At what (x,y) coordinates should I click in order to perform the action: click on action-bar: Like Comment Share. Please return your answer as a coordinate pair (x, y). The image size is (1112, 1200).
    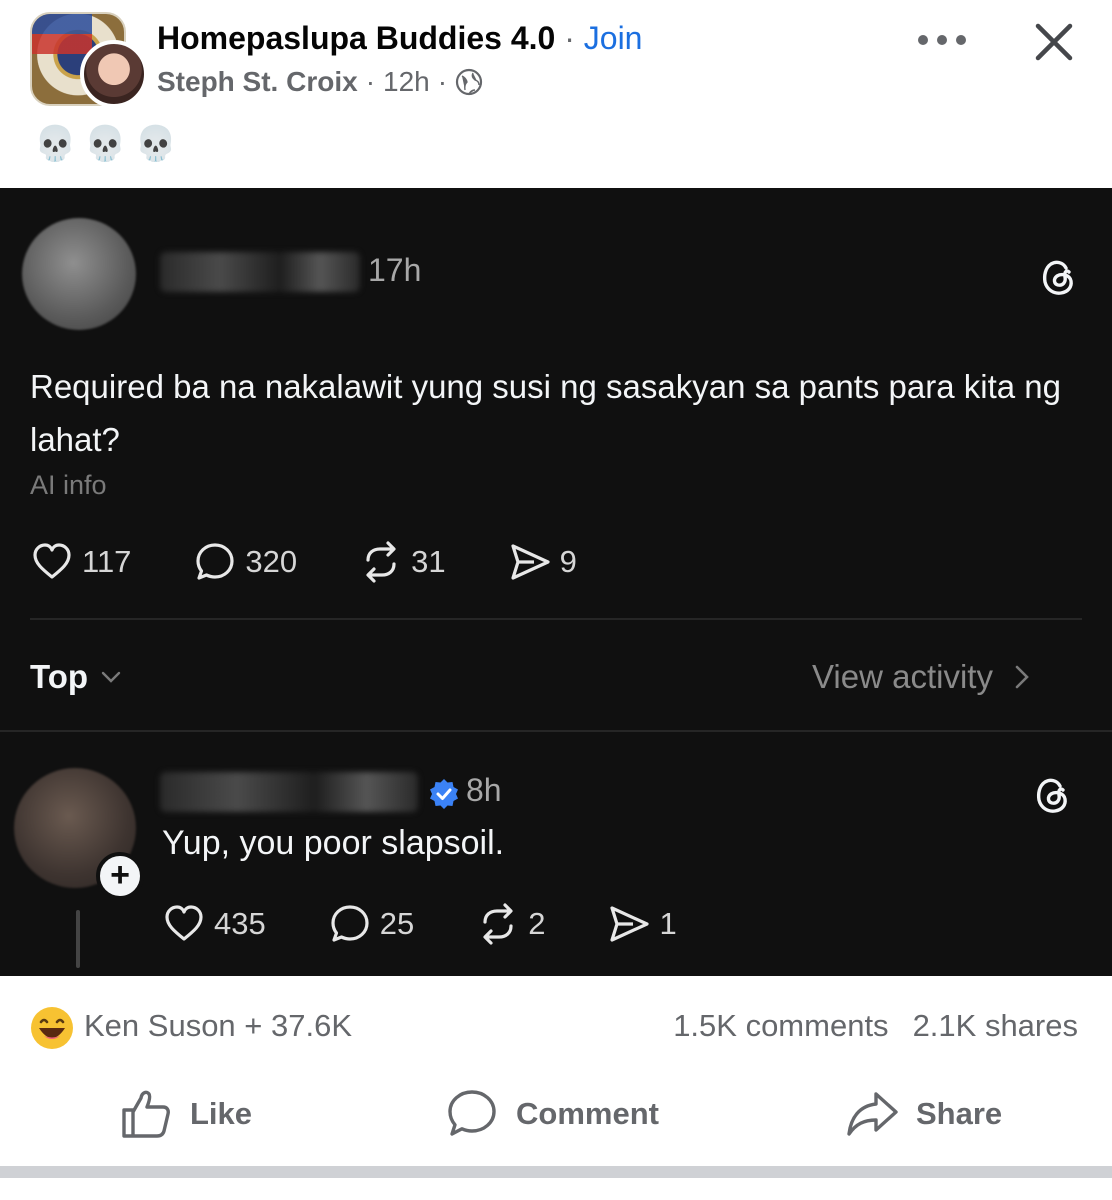
    Looking at the image, I should click on (556, 1116).